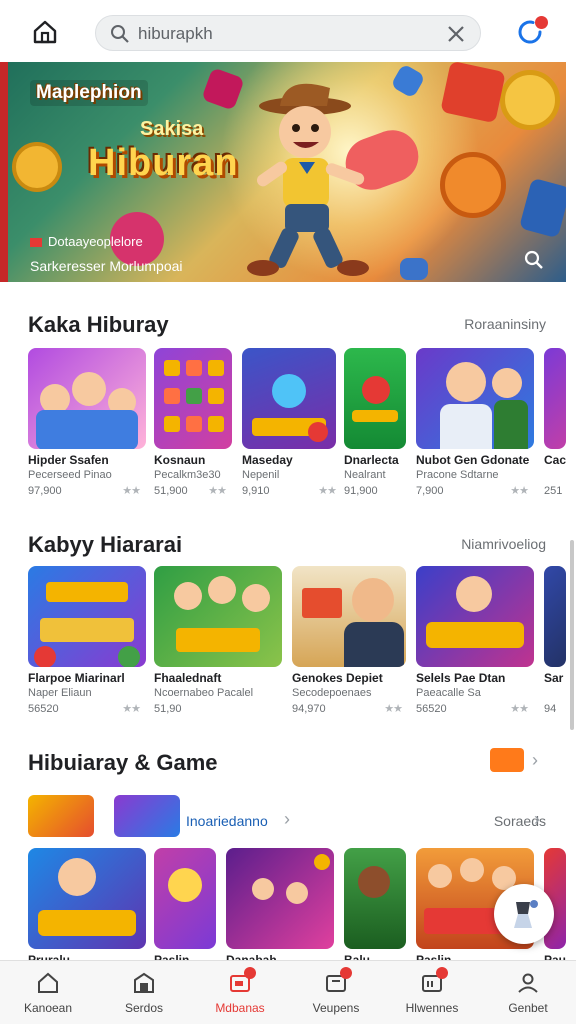  What do you see at coordinates (336, 992) in the screenshot?
I see `nav-item-apps: Veupens` at bounding box center [336, 992].